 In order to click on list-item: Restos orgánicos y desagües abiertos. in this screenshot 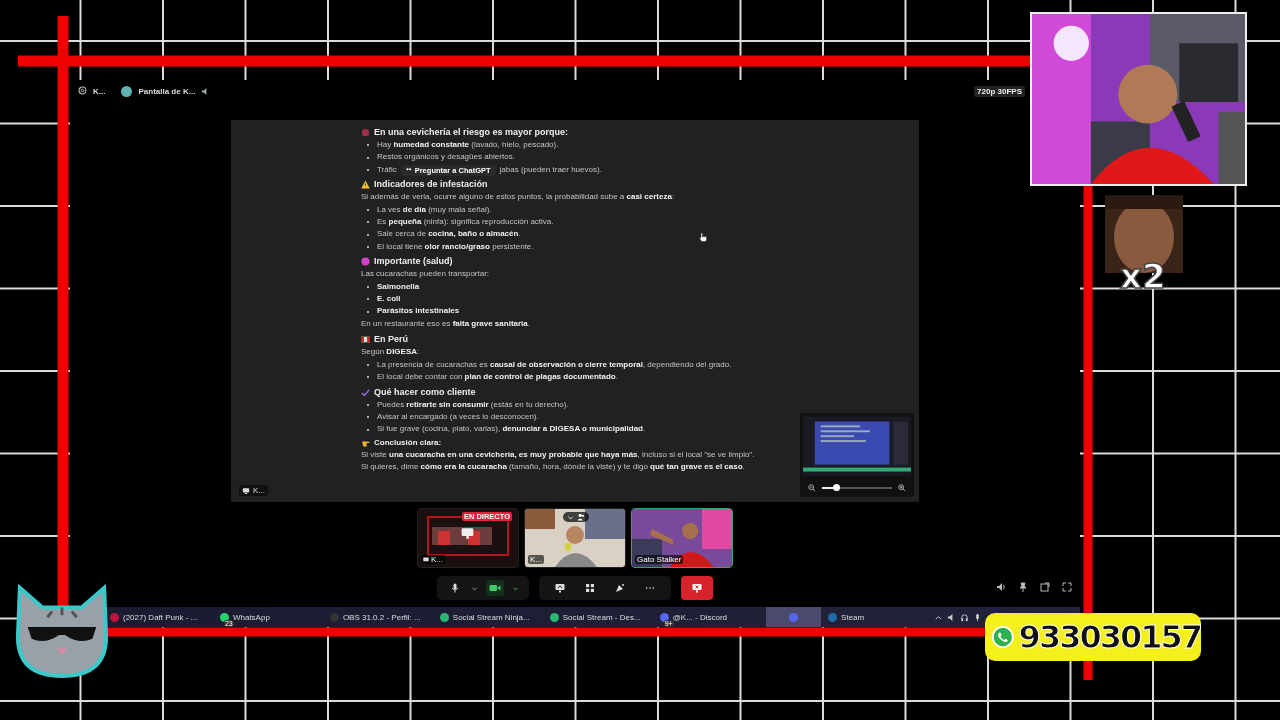, I will do `click(446, 157)`.